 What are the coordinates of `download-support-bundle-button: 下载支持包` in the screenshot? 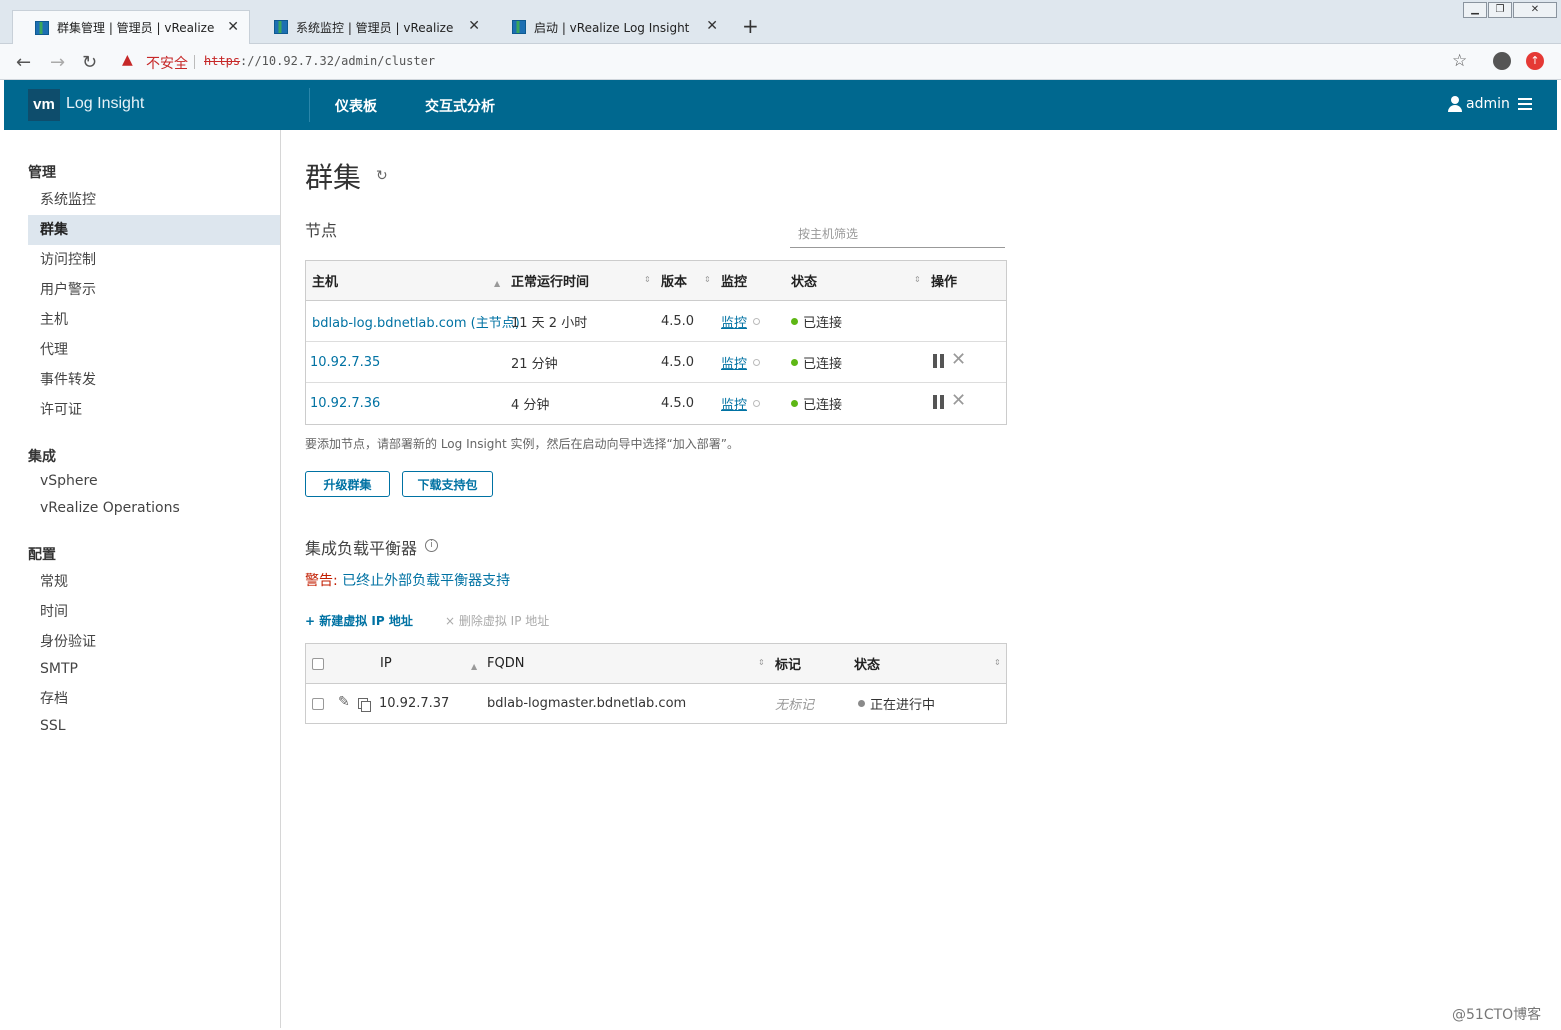 It's located at (447, 484).